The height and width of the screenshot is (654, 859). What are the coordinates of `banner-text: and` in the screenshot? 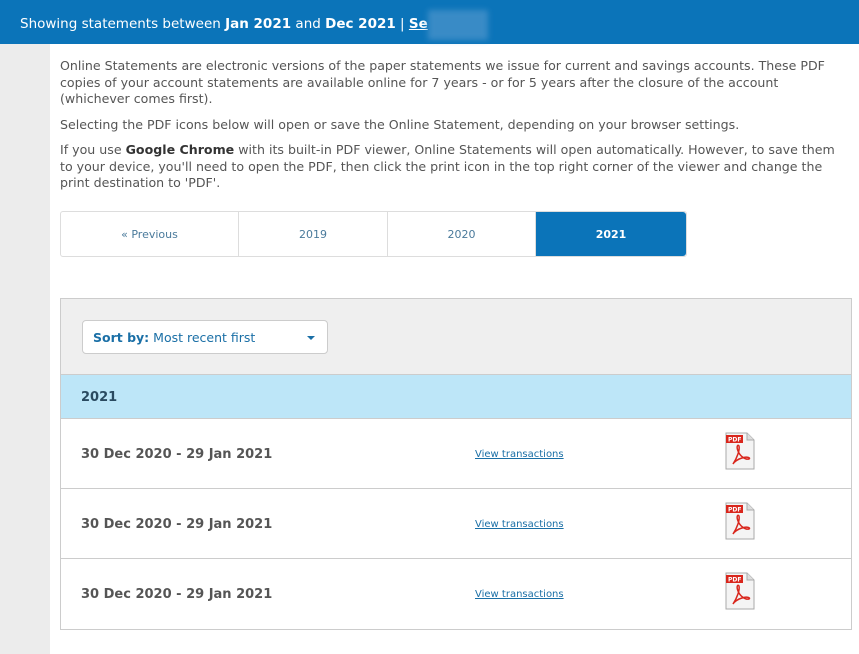 It's located at (308, 24).